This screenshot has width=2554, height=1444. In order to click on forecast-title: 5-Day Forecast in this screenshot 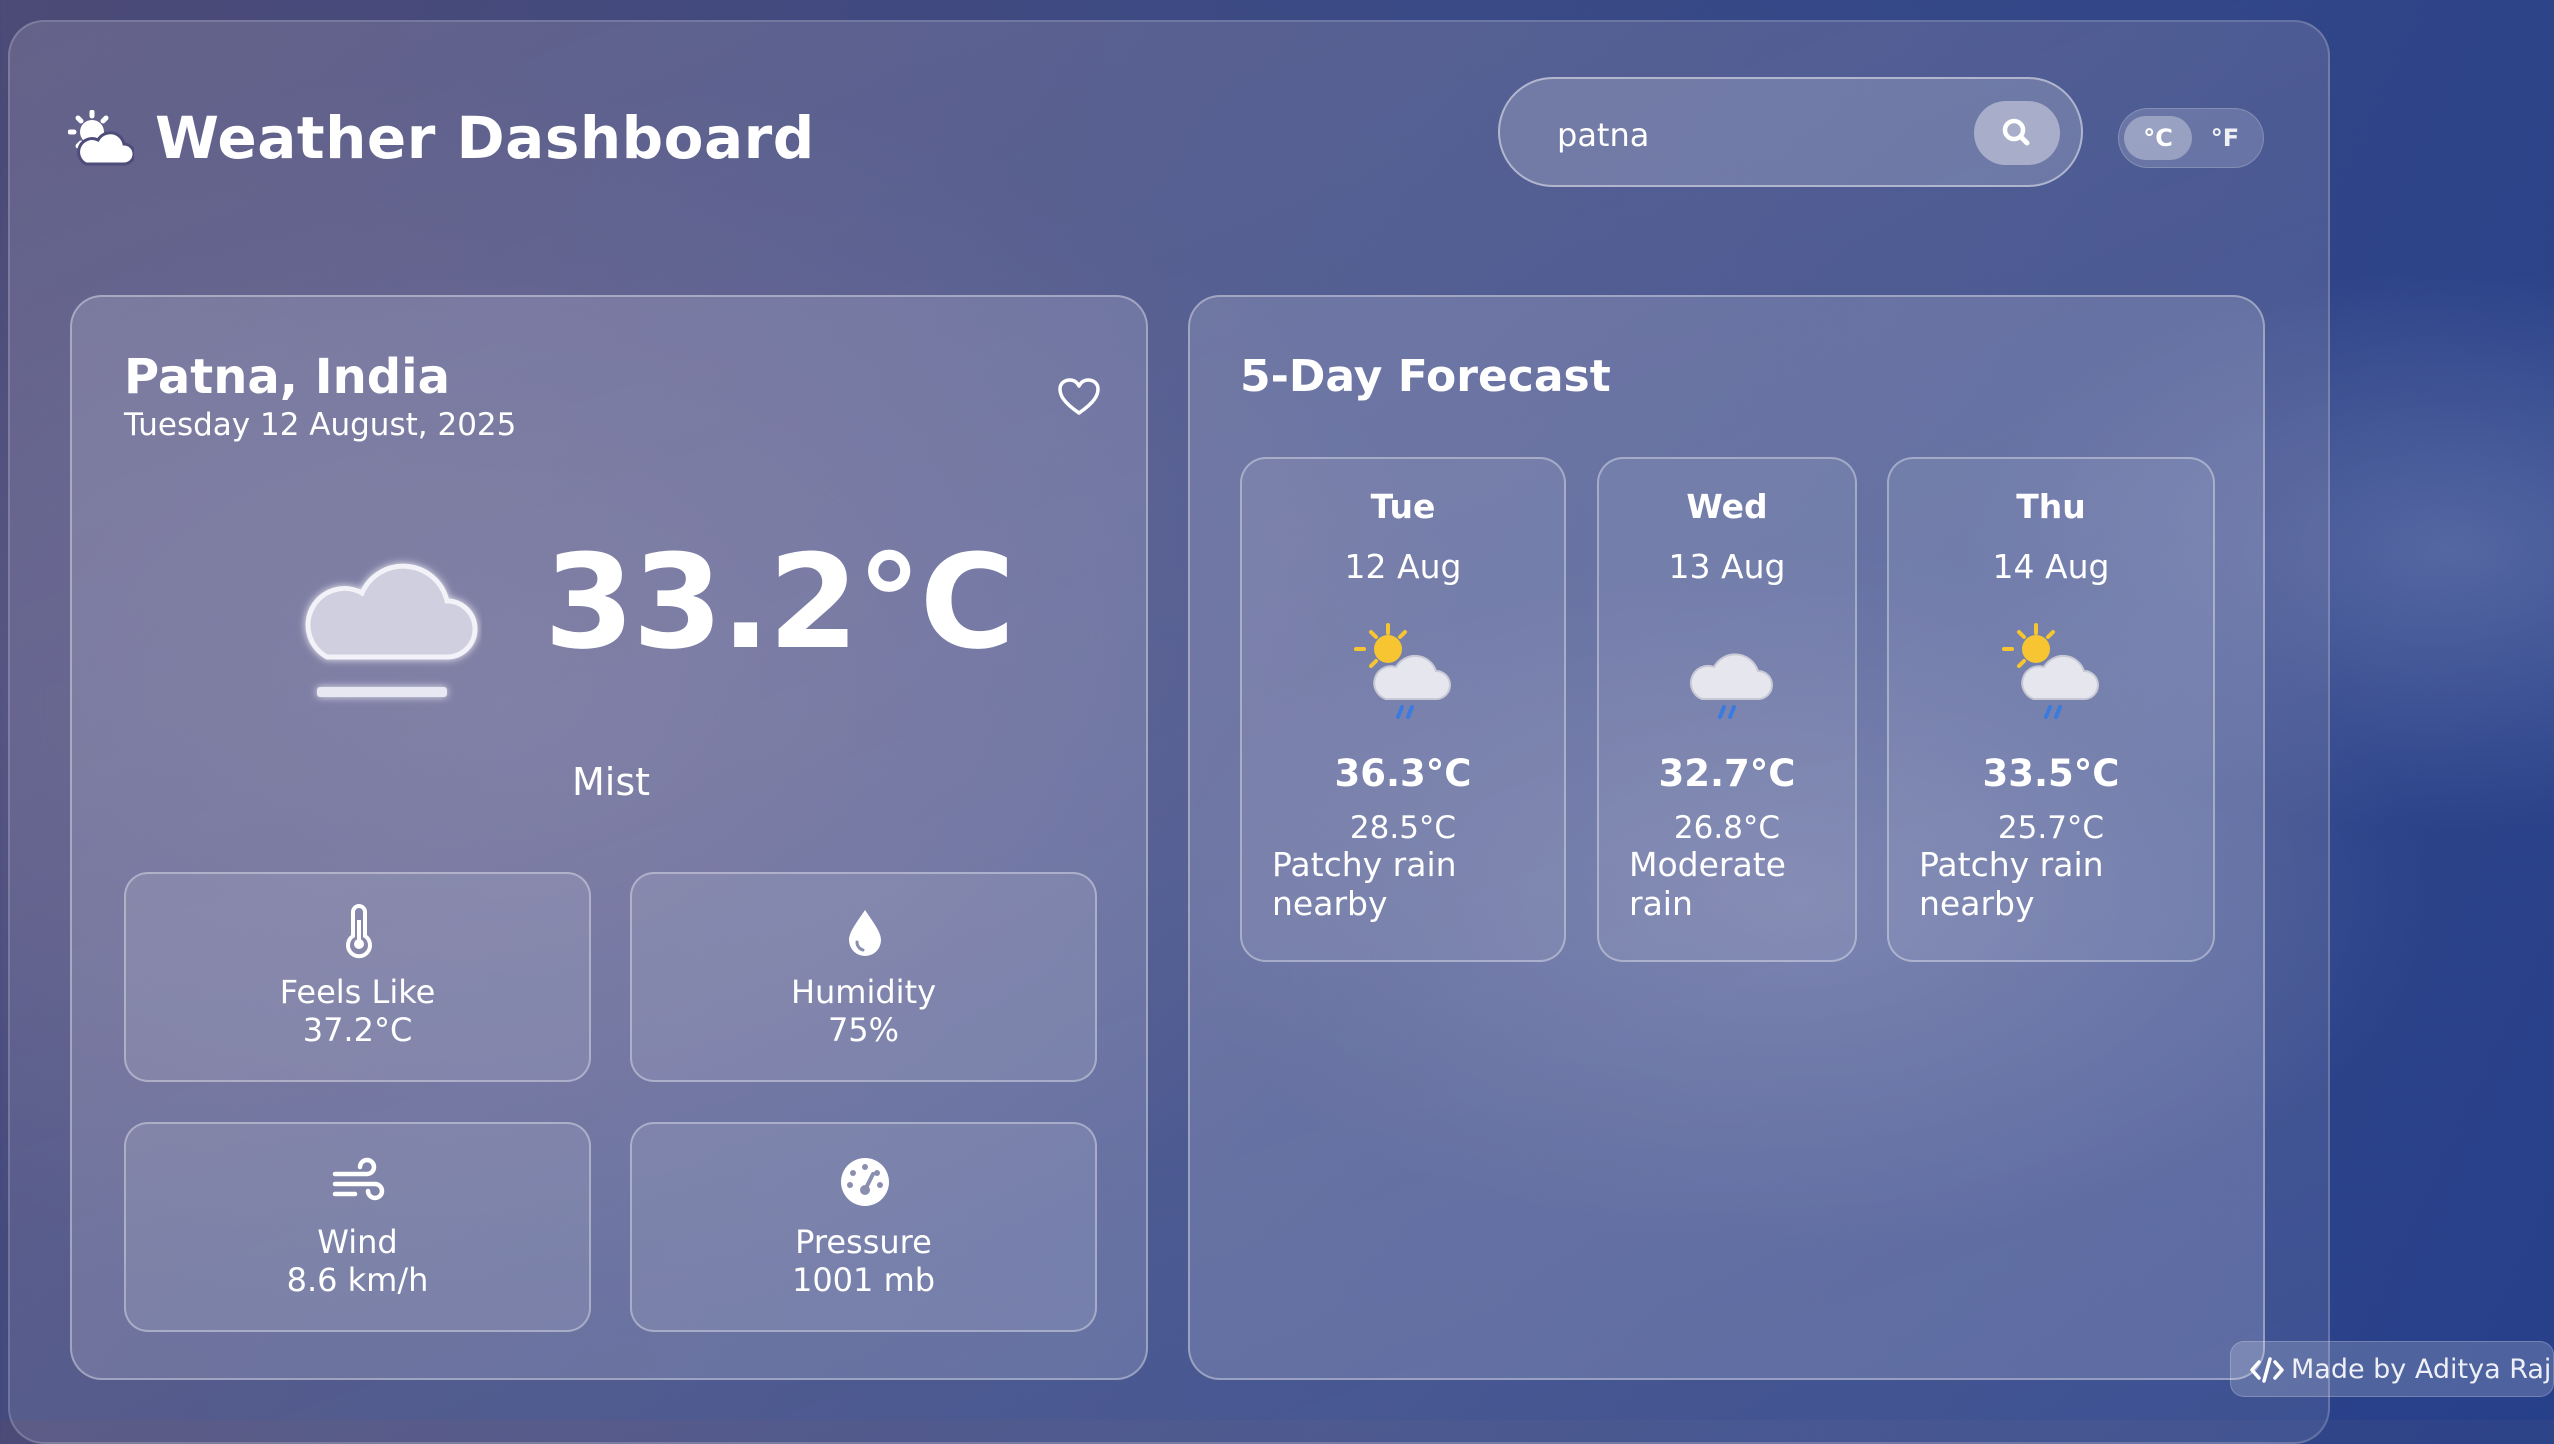, I will do `click(1425, 376)`.